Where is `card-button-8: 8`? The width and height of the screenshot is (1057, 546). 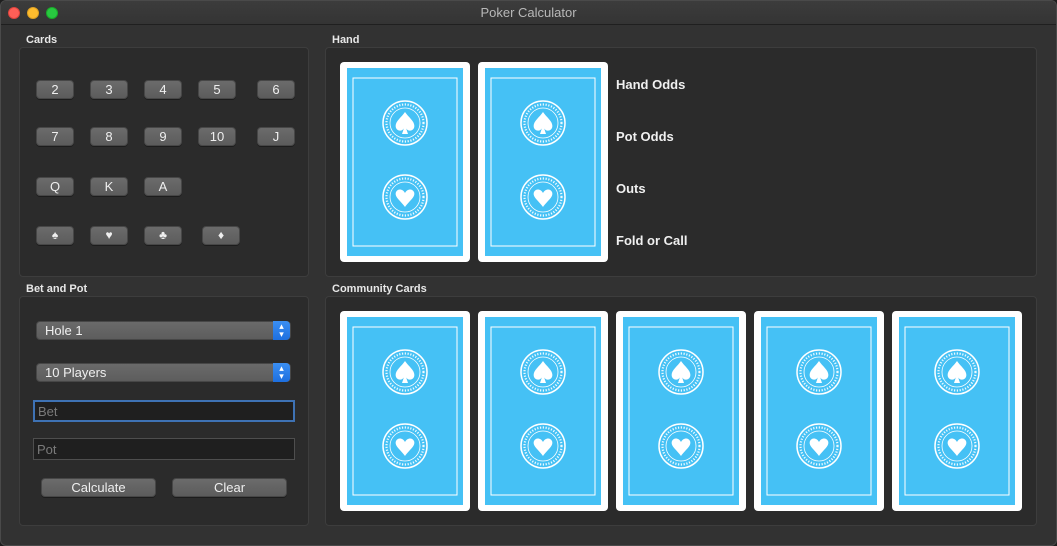
card-button-8: 8 is located at coordinates (109, 136).